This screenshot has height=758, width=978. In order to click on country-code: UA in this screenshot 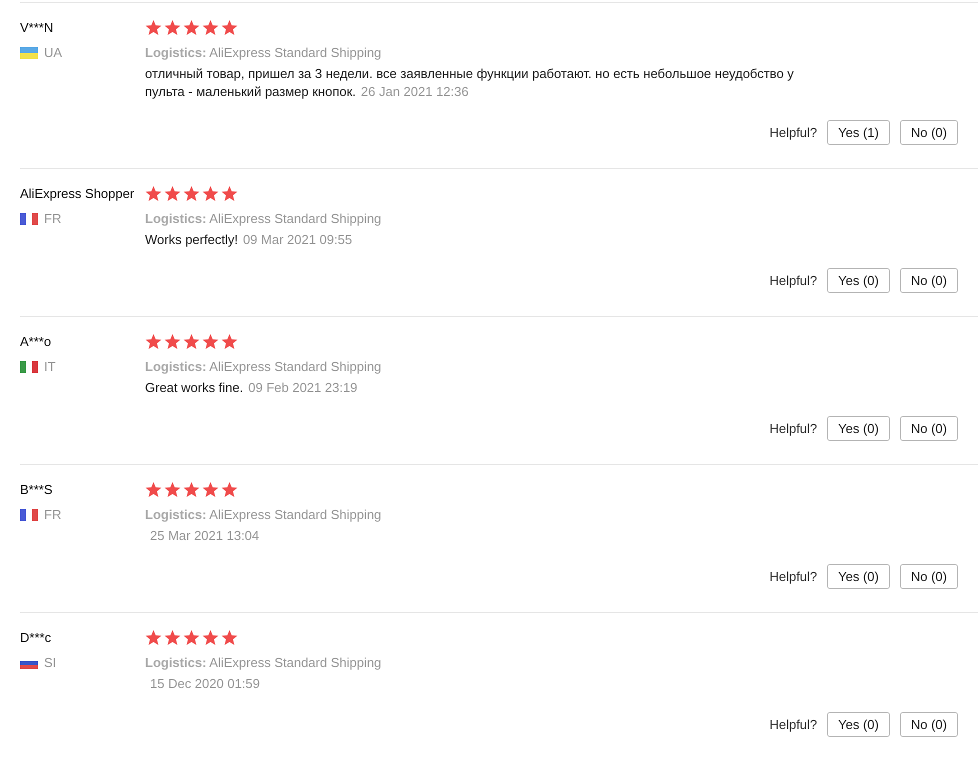, I will do `click(53, 52)`.